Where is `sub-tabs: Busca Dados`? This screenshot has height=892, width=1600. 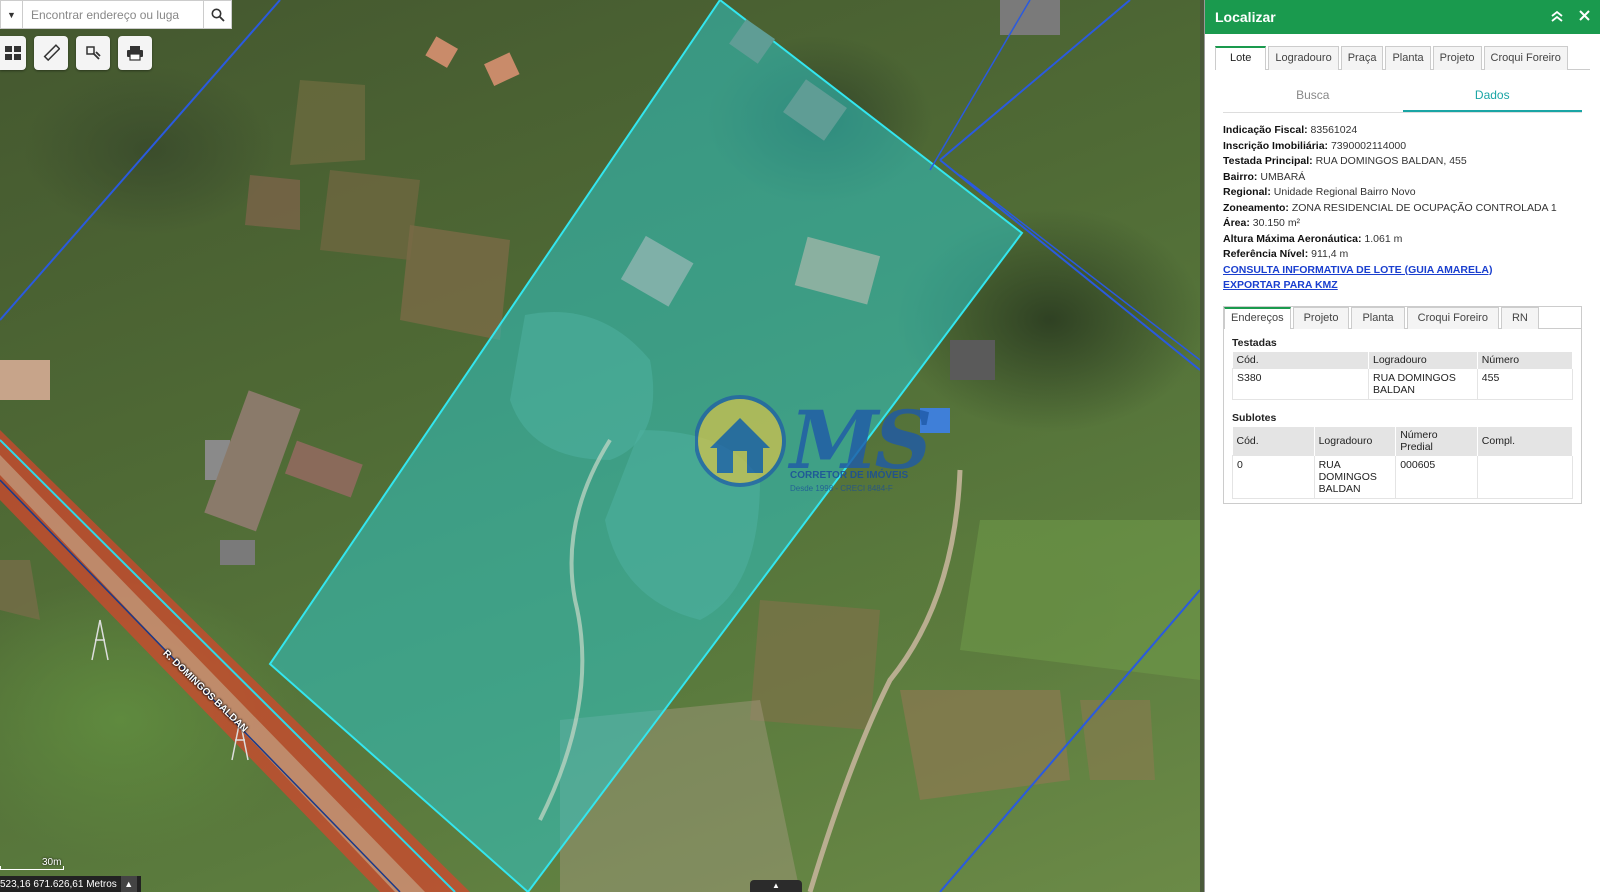
sub-tabs: Busca Dados is located at coordinates (1402, 97).